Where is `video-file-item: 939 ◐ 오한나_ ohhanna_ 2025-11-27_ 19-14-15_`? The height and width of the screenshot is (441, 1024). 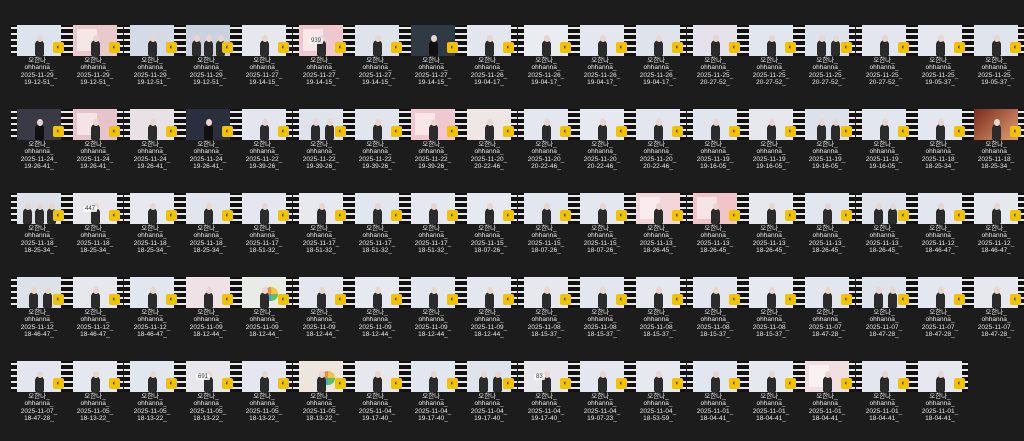
video-file-item: 939 ◐ 오한나_ ohhanna_ 2025-11-27_ 19-14-15_ is located at coordinates (321, 65).